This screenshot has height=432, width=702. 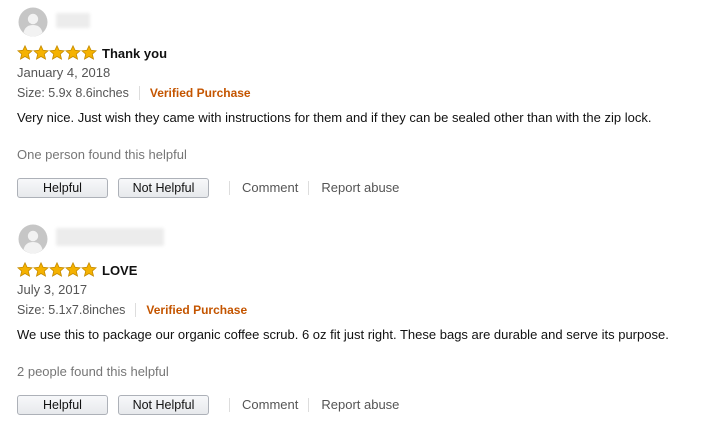 What do you see at coordinates (102, 154) in the screenshot?
I see `helpful-count: One person found this helpful` at bounding box center [102, 154].